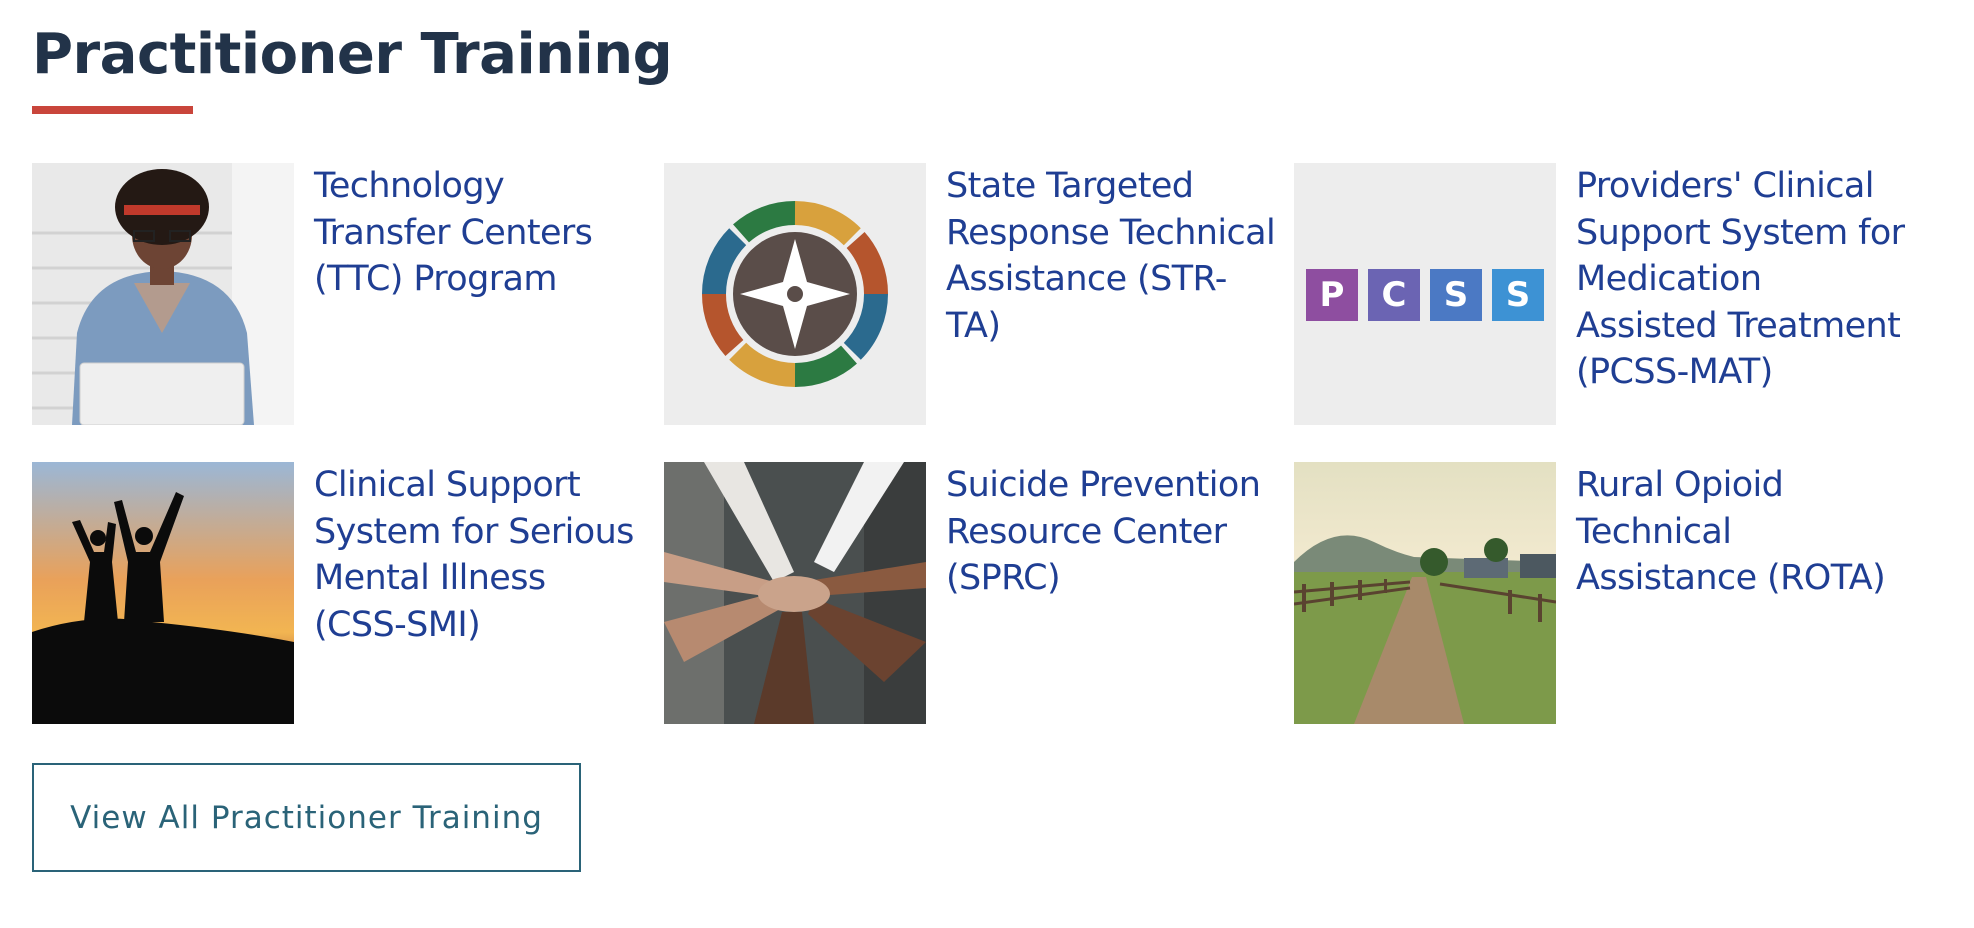 The width and height of the screenshot is (1974, 928). I want to click on title-underline, so click(112, 110).